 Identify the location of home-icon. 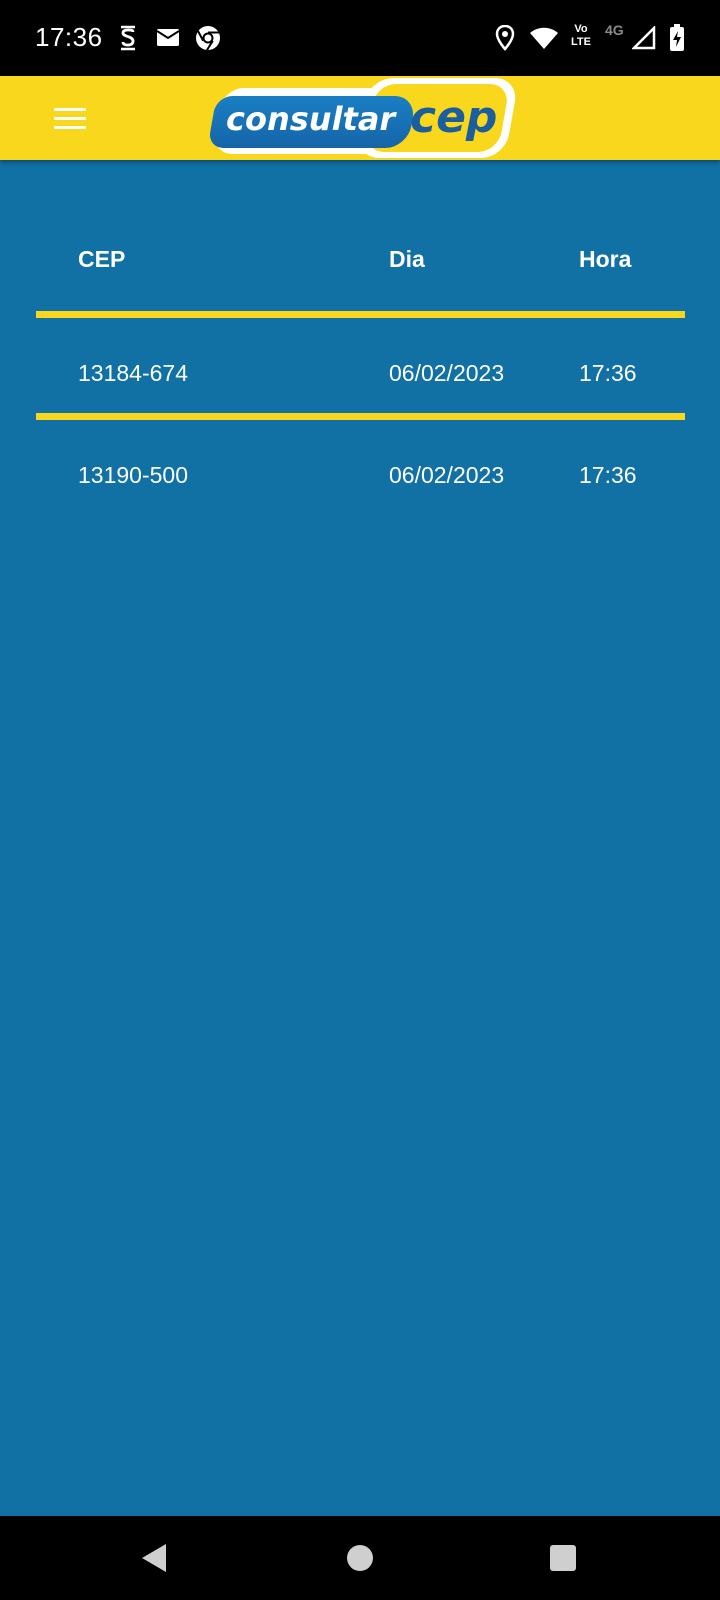
(360, 1558).